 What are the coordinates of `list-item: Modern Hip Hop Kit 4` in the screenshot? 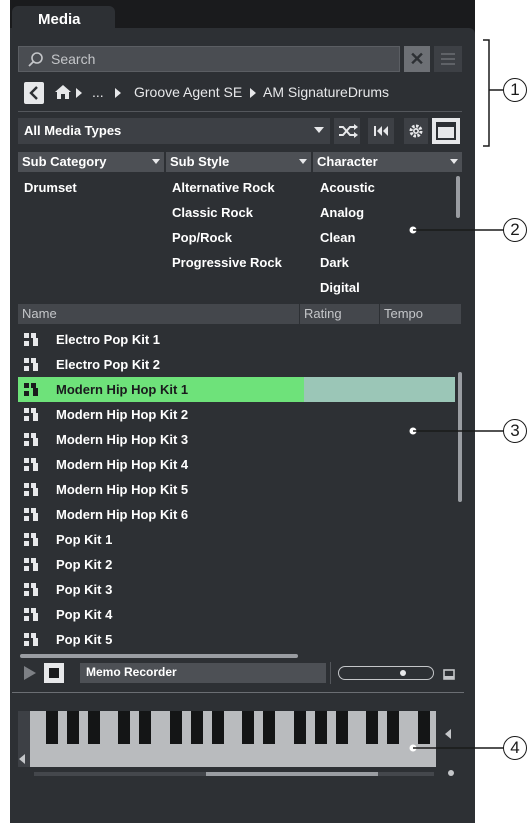 It's located at (236, 464).